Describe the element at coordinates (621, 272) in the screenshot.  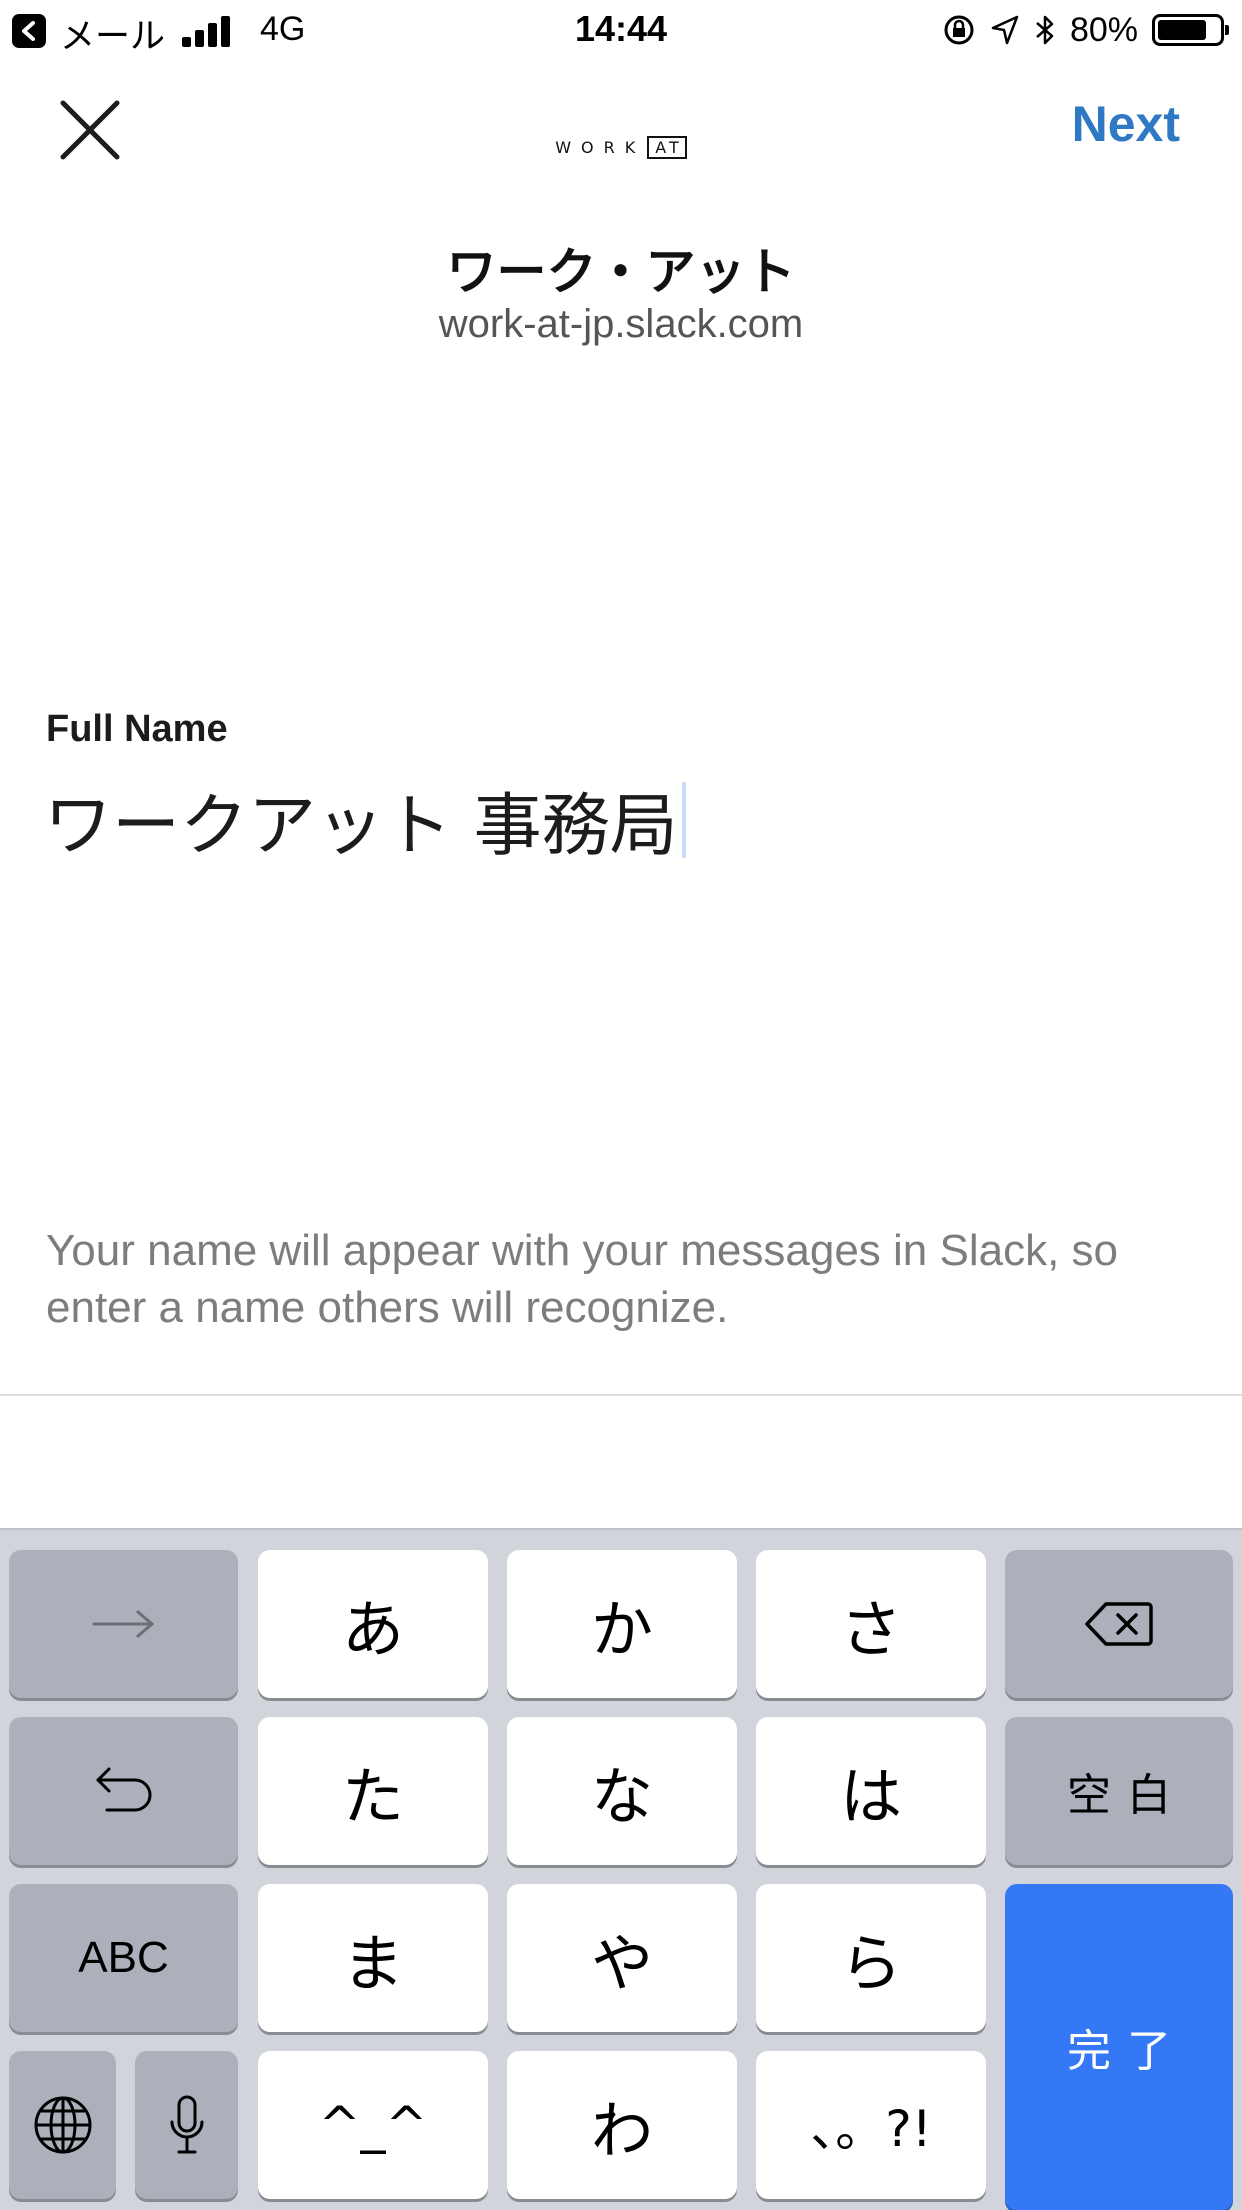
I see `workspace-name: ワーク・アット` at that location.